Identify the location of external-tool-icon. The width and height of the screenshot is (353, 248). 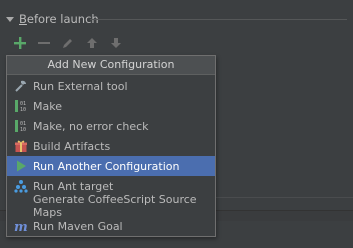
(21, 86).